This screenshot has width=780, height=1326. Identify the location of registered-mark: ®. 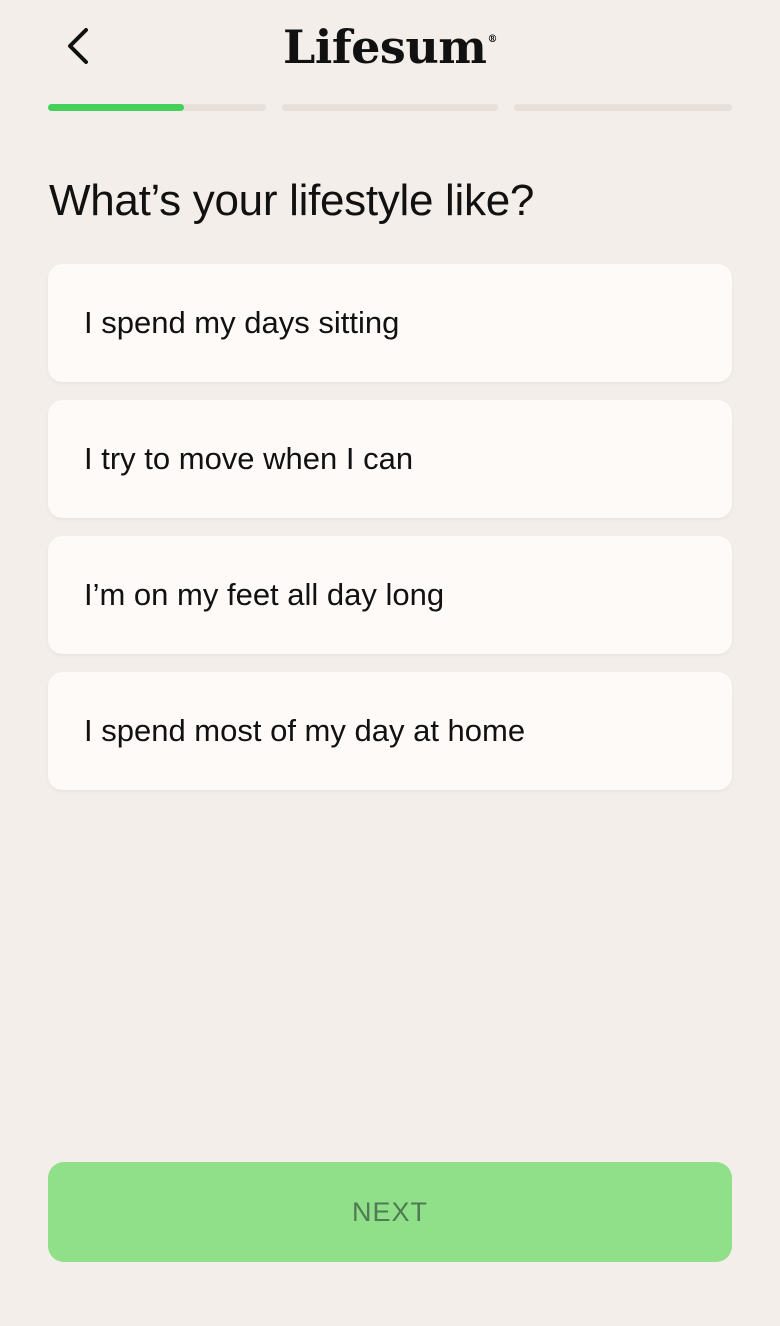
(492, 39).